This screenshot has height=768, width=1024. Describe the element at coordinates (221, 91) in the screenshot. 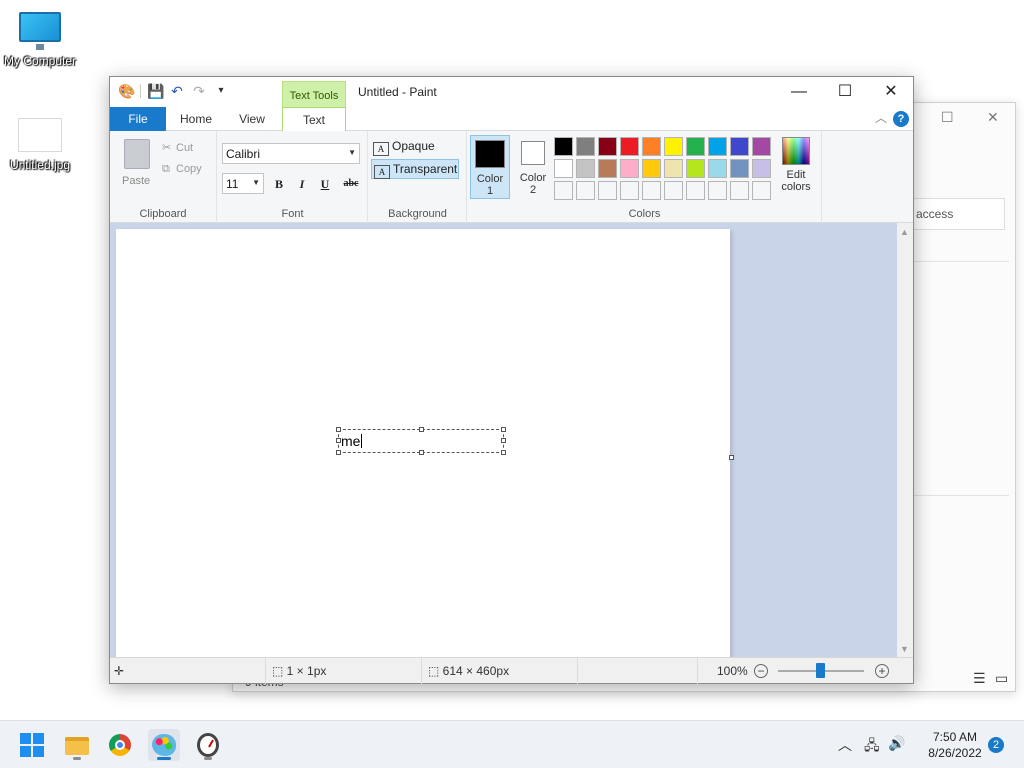

I see `customize-qat-icon: ▾` at that location.